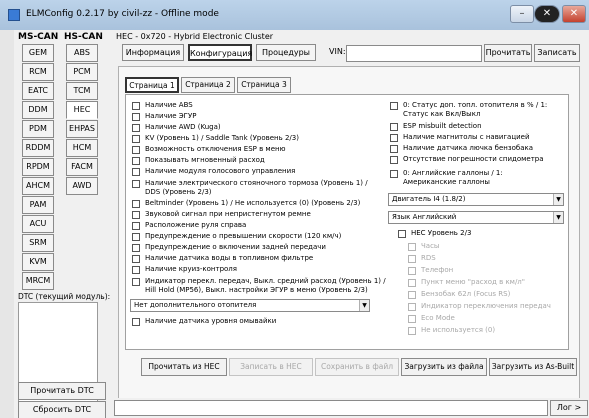 This screenshot has width=589, height=418. What do you see at coordinates (38, 281) in the screenshot?
I see `module-button-mrcm: MRCM` at bounding box center [38, 281].